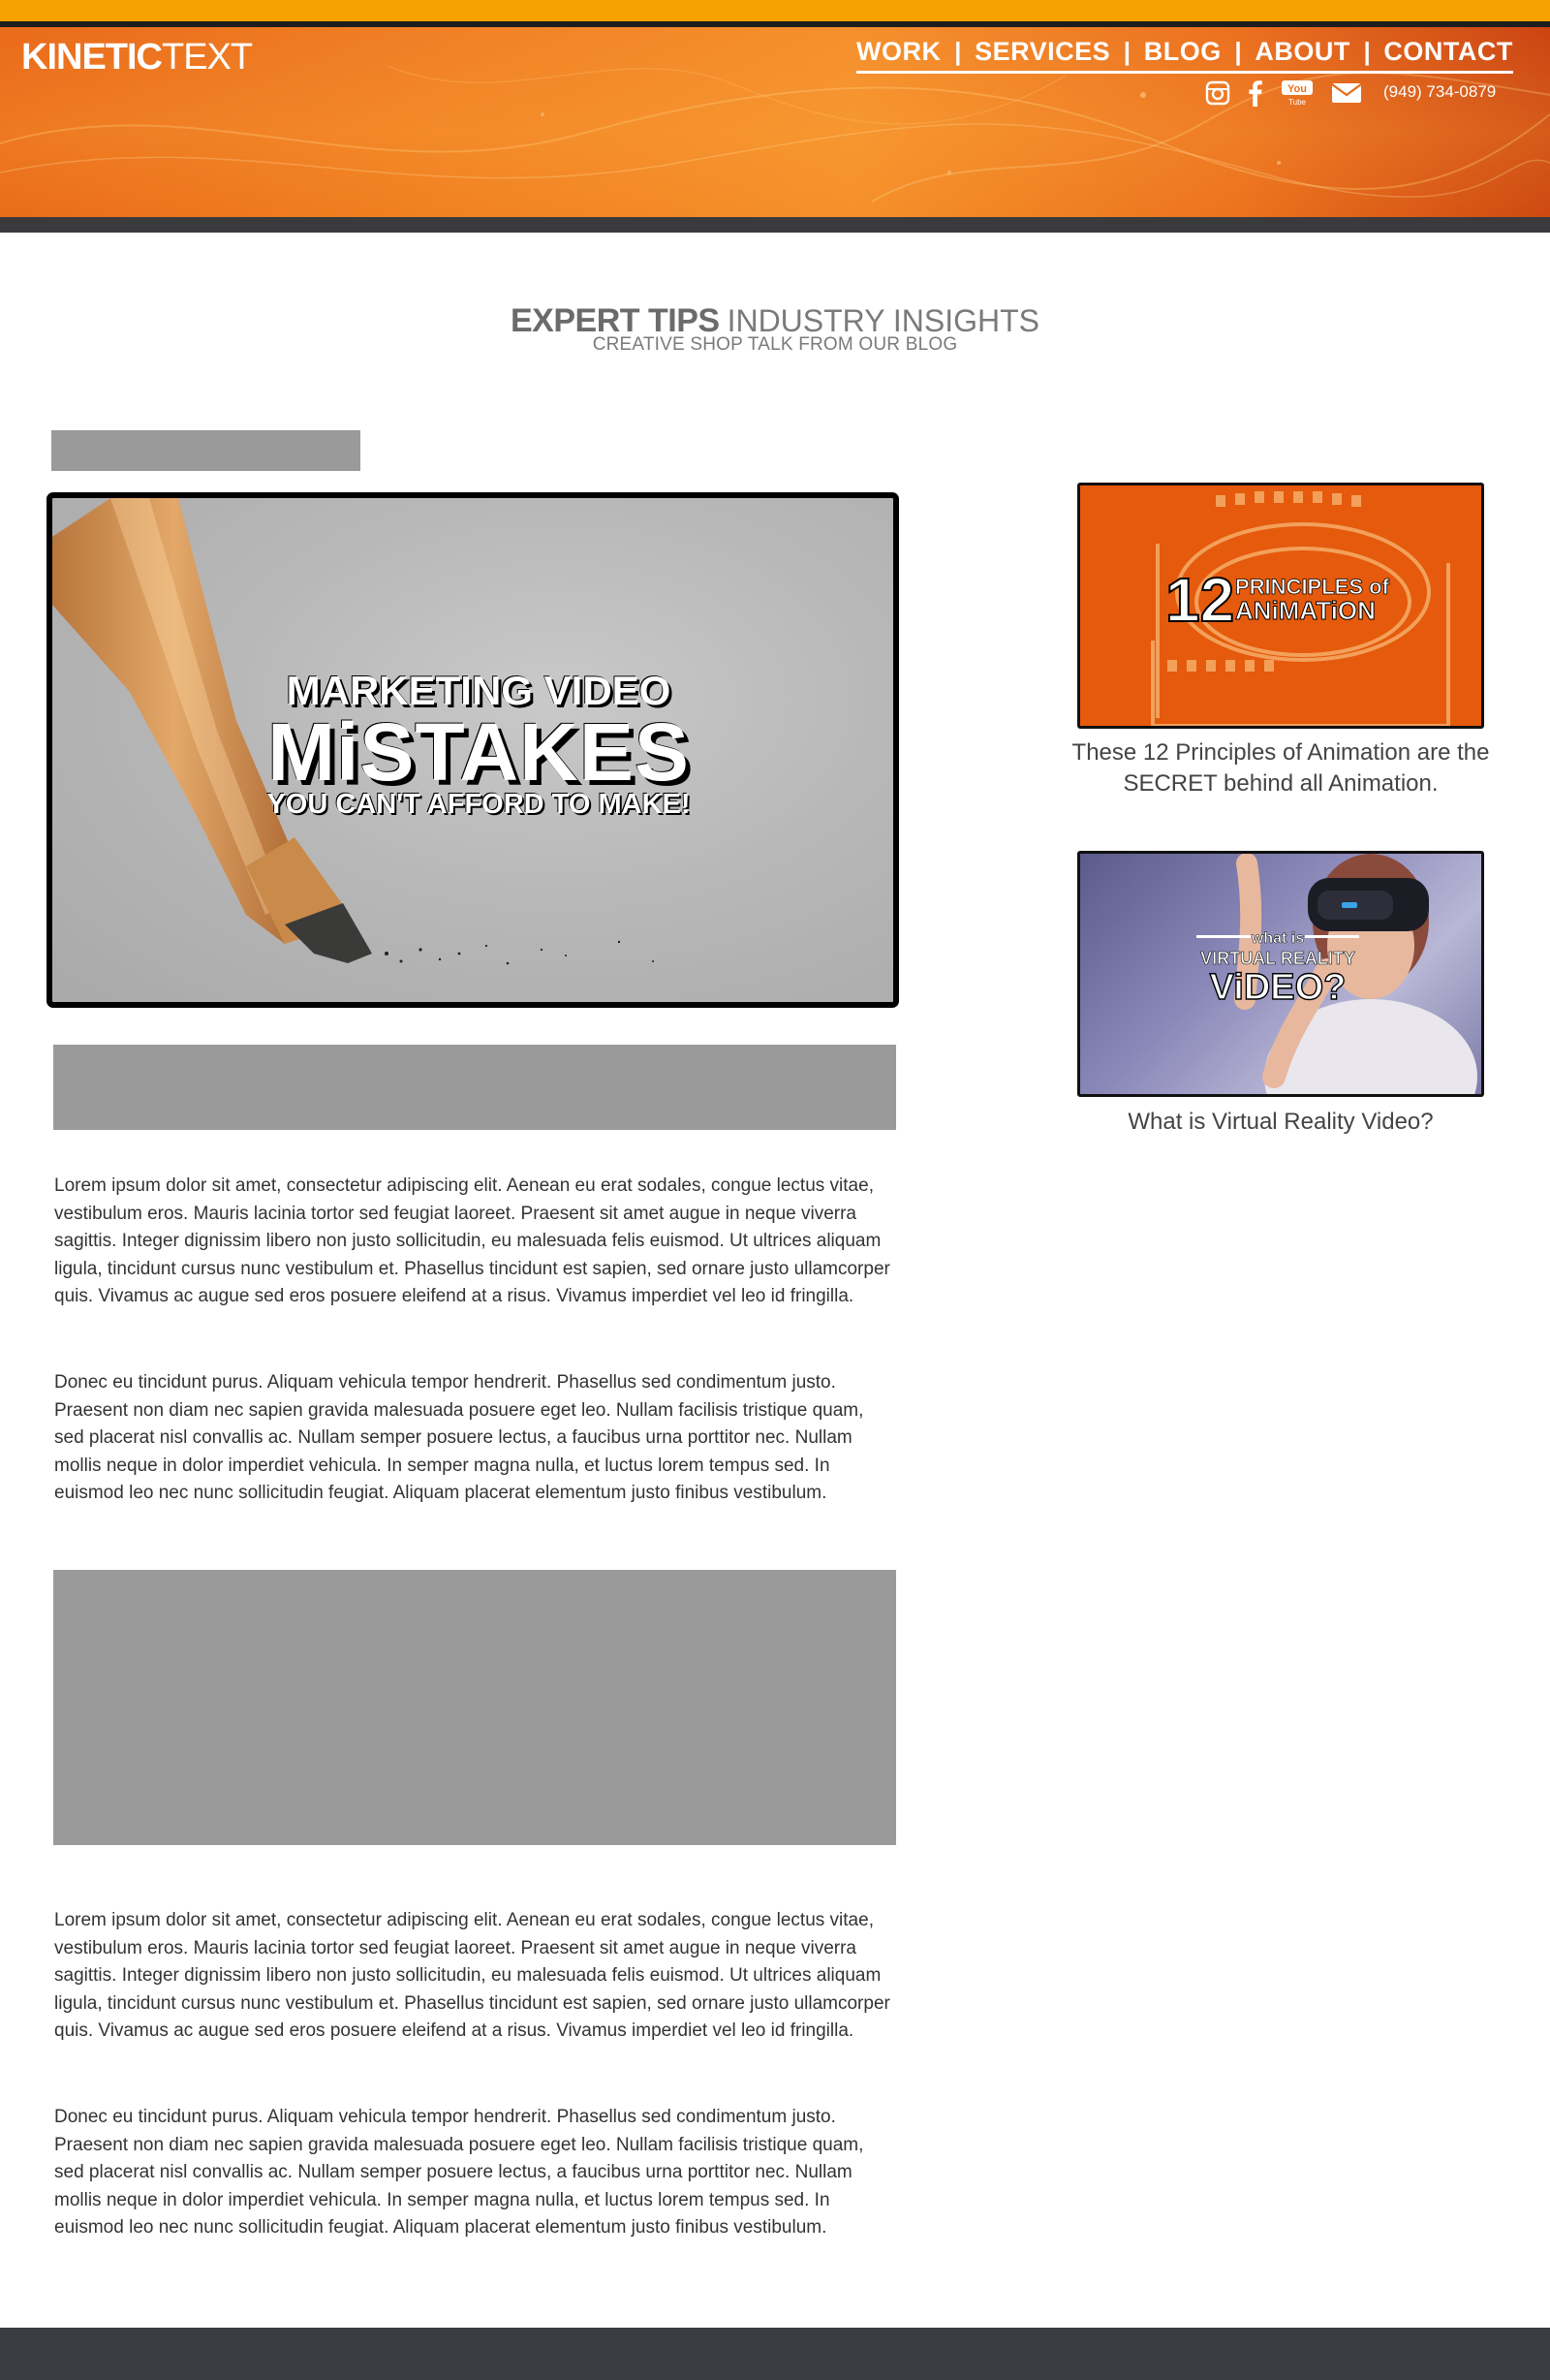 Image resolution: width=1550 pixels, height=2380 pixels. What do you see at coordinates (474, 1088) in the screenshot?
I see `post-title-placeholder` at bounding box center [474, 1088].